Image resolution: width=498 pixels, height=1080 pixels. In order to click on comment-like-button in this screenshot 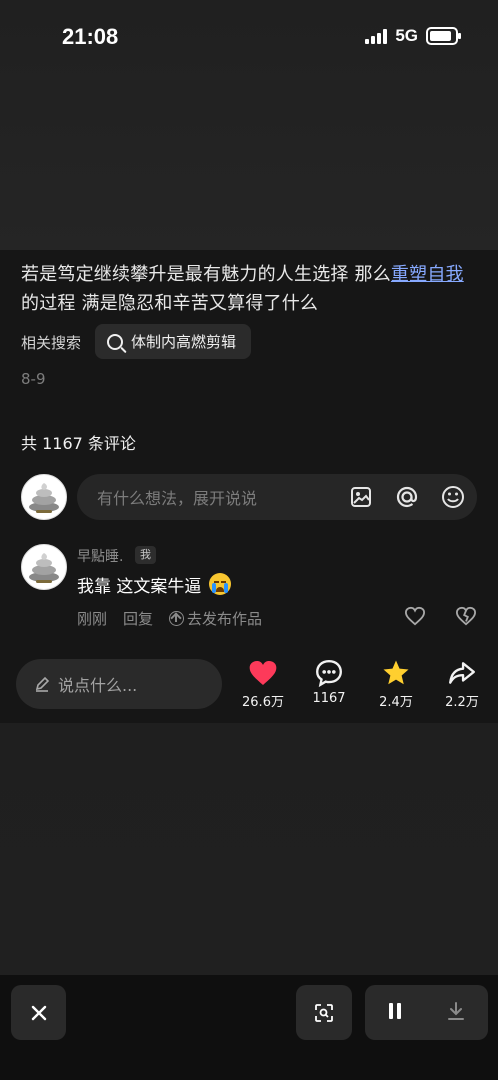, I will do `click(415, 618)`.